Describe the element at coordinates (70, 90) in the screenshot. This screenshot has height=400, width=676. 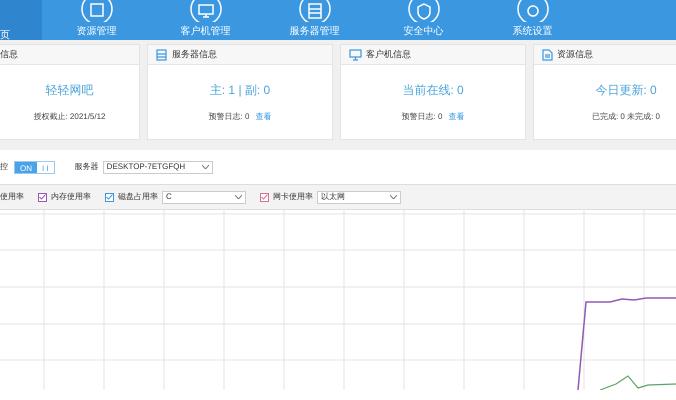
I see `card-value: 轻轻网吧` at that location.